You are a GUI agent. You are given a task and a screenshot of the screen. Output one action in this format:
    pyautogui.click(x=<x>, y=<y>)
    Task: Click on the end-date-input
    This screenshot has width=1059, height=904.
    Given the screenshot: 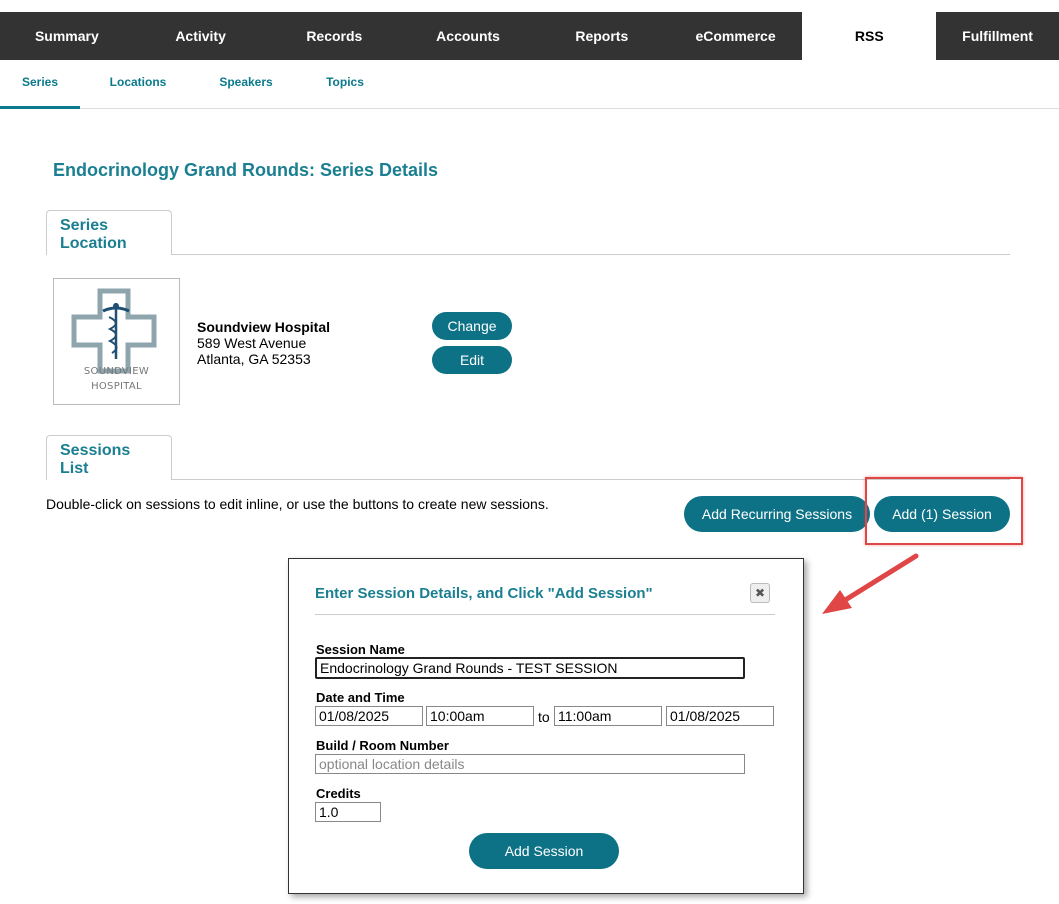 What is the action you would take?
    pyautogui.click(x=720, y=716)
    